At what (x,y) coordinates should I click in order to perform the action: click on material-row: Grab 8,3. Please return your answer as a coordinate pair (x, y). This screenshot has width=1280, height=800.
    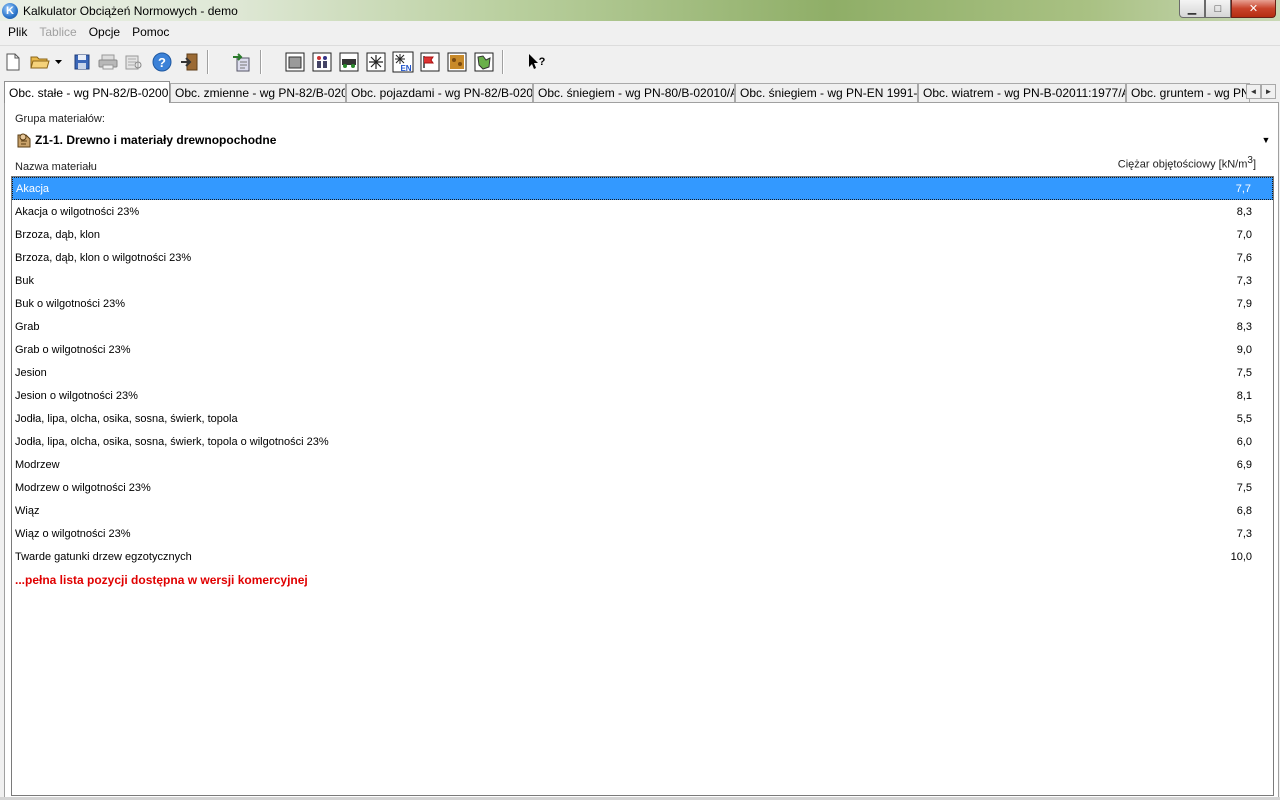
    Looking at the image, I should click on (642, 326).